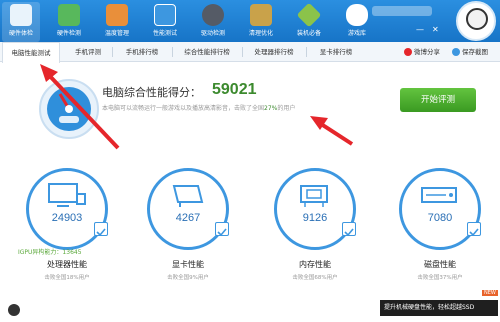  Describe the element at coordinates (440, 278) in the screenshot. I see `disk-percentile: 击败全国37%用户` at that location.